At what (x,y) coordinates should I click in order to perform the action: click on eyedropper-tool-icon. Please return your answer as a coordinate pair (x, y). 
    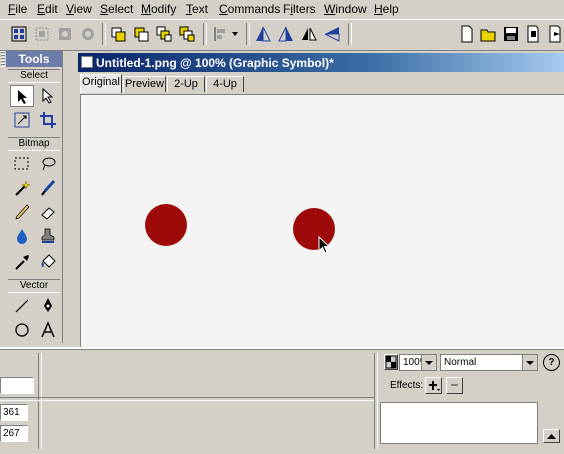
    Looking at the image, I should click on (22, 262).